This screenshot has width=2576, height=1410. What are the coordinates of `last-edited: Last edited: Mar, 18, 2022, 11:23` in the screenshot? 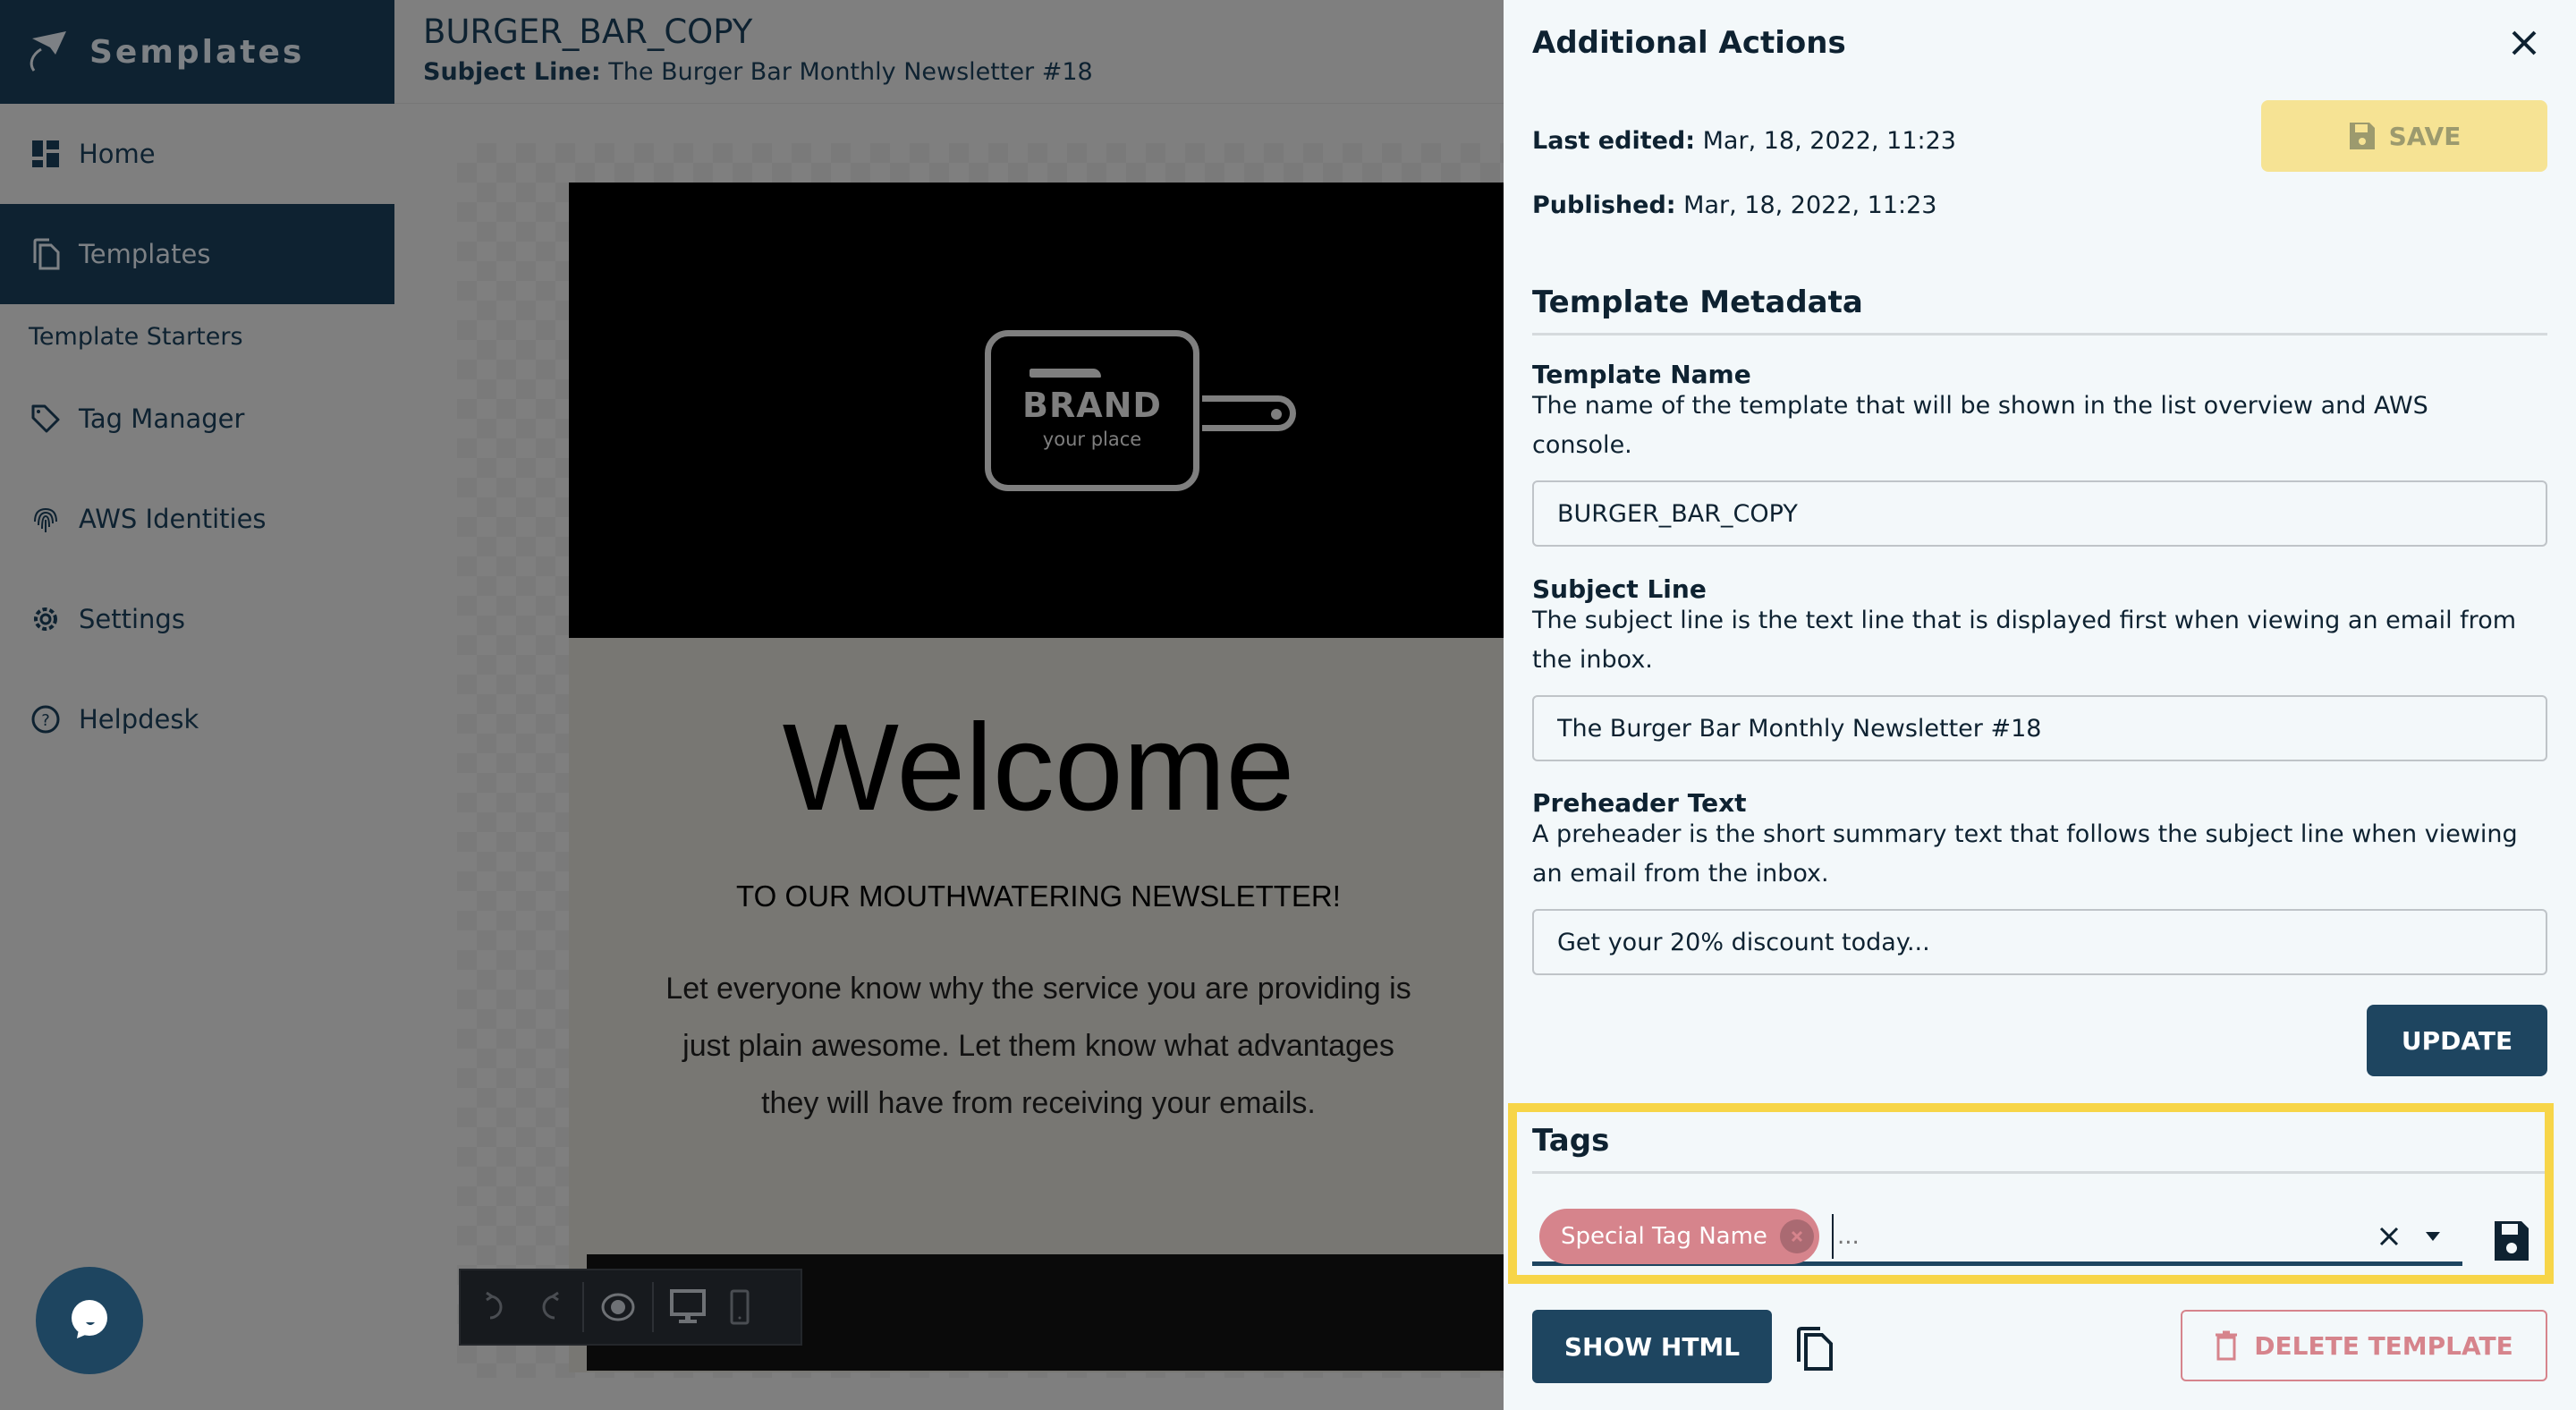 It's located at (1744, 141).